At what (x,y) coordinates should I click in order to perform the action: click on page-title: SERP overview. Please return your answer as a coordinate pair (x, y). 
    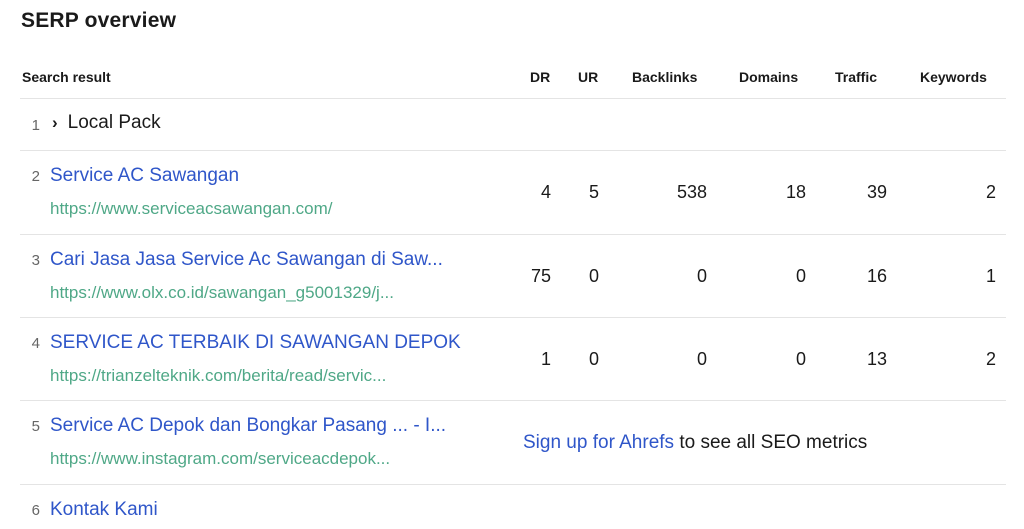
    Looking at the image, I should click on (99, 20).